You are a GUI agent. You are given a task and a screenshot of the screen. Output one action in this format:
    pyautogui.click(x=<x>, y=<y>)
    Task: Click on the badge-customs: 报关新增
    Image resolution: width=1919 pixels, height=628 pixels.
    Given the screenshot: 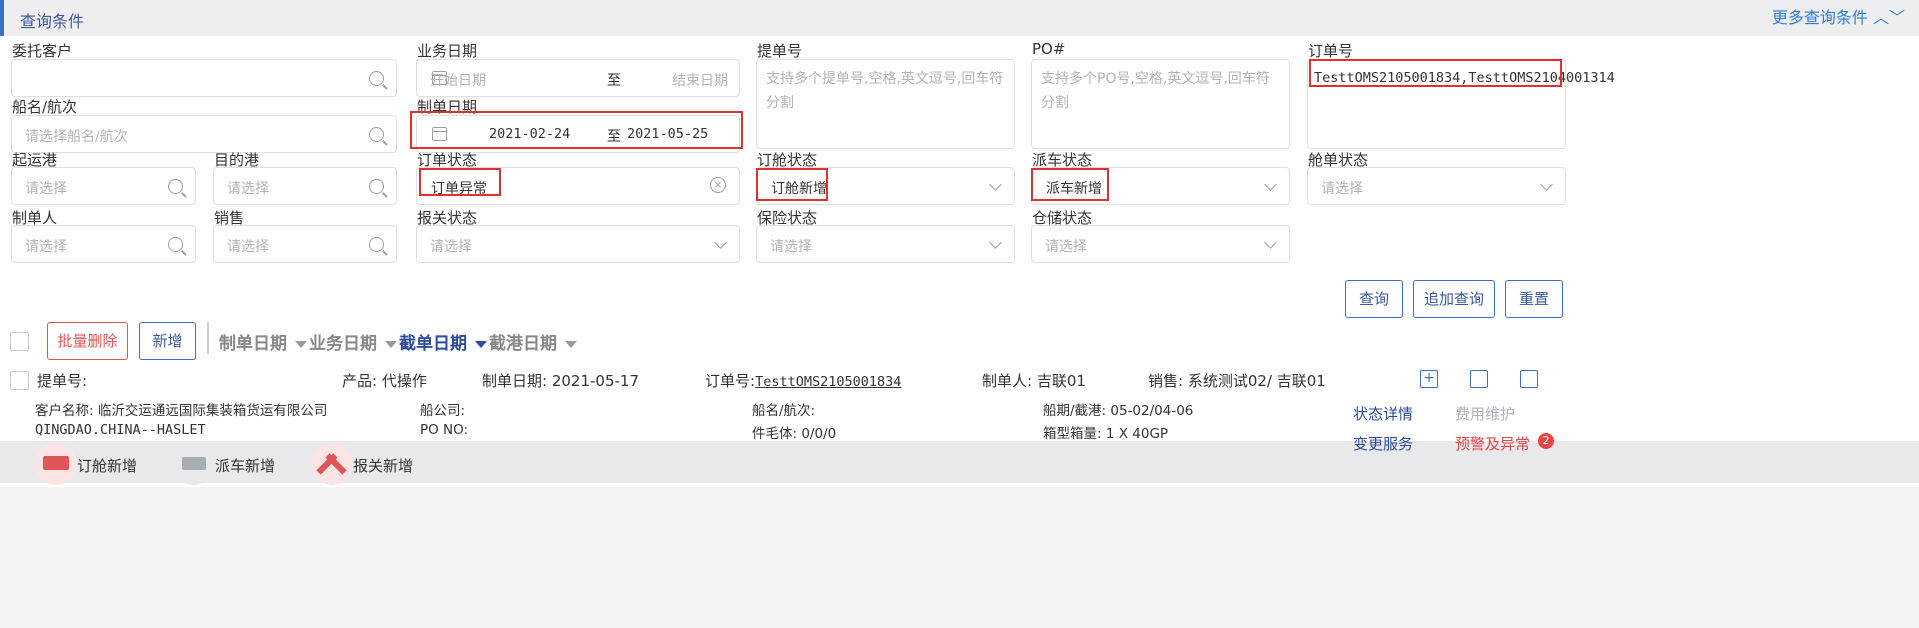 What is the action you would take?
    pyautogui.click(x=383, y=466)
    